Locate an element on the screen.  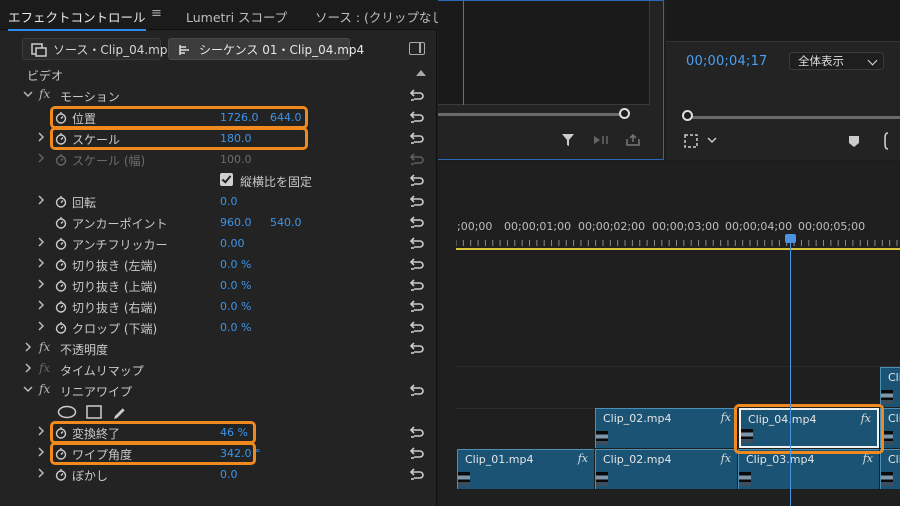
feather-value: 0.0 is located at coordinates (229, 474).